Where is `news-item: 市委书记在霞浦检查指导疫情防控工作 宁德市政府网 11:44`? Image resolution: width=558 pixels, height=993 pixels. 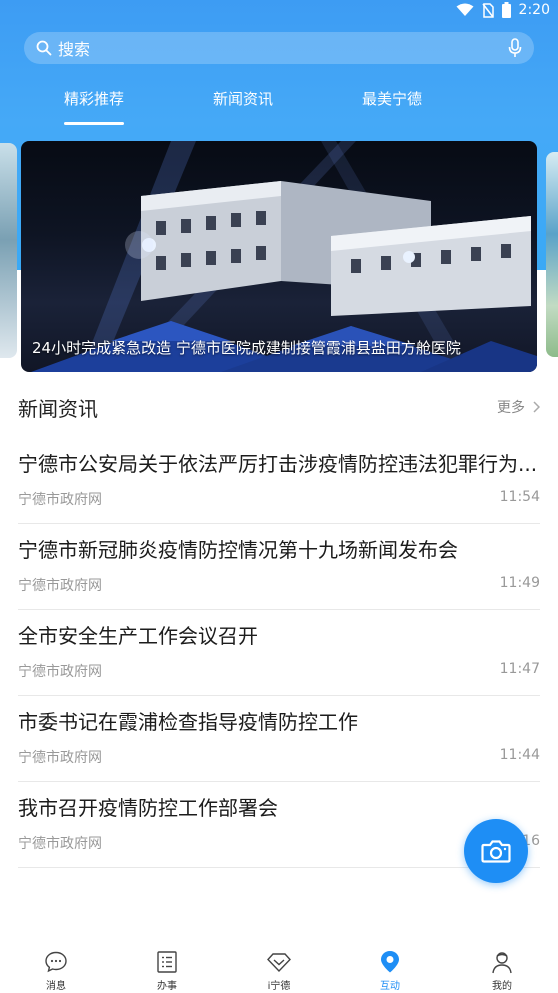
news-item: 市委书记在霞浦检查指导疫情防控工作 宁德市政府网 11:44 is located at coordinates (279, 739).